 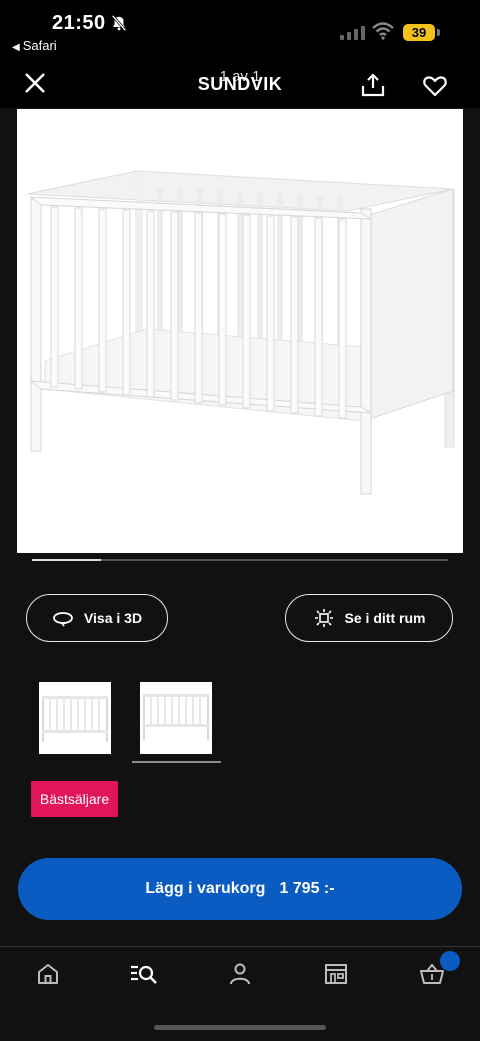 What do you see at coordinates (66, 560) in the screenshot?
I see `gallery-progress-fill` at bounding box center [66, 560].